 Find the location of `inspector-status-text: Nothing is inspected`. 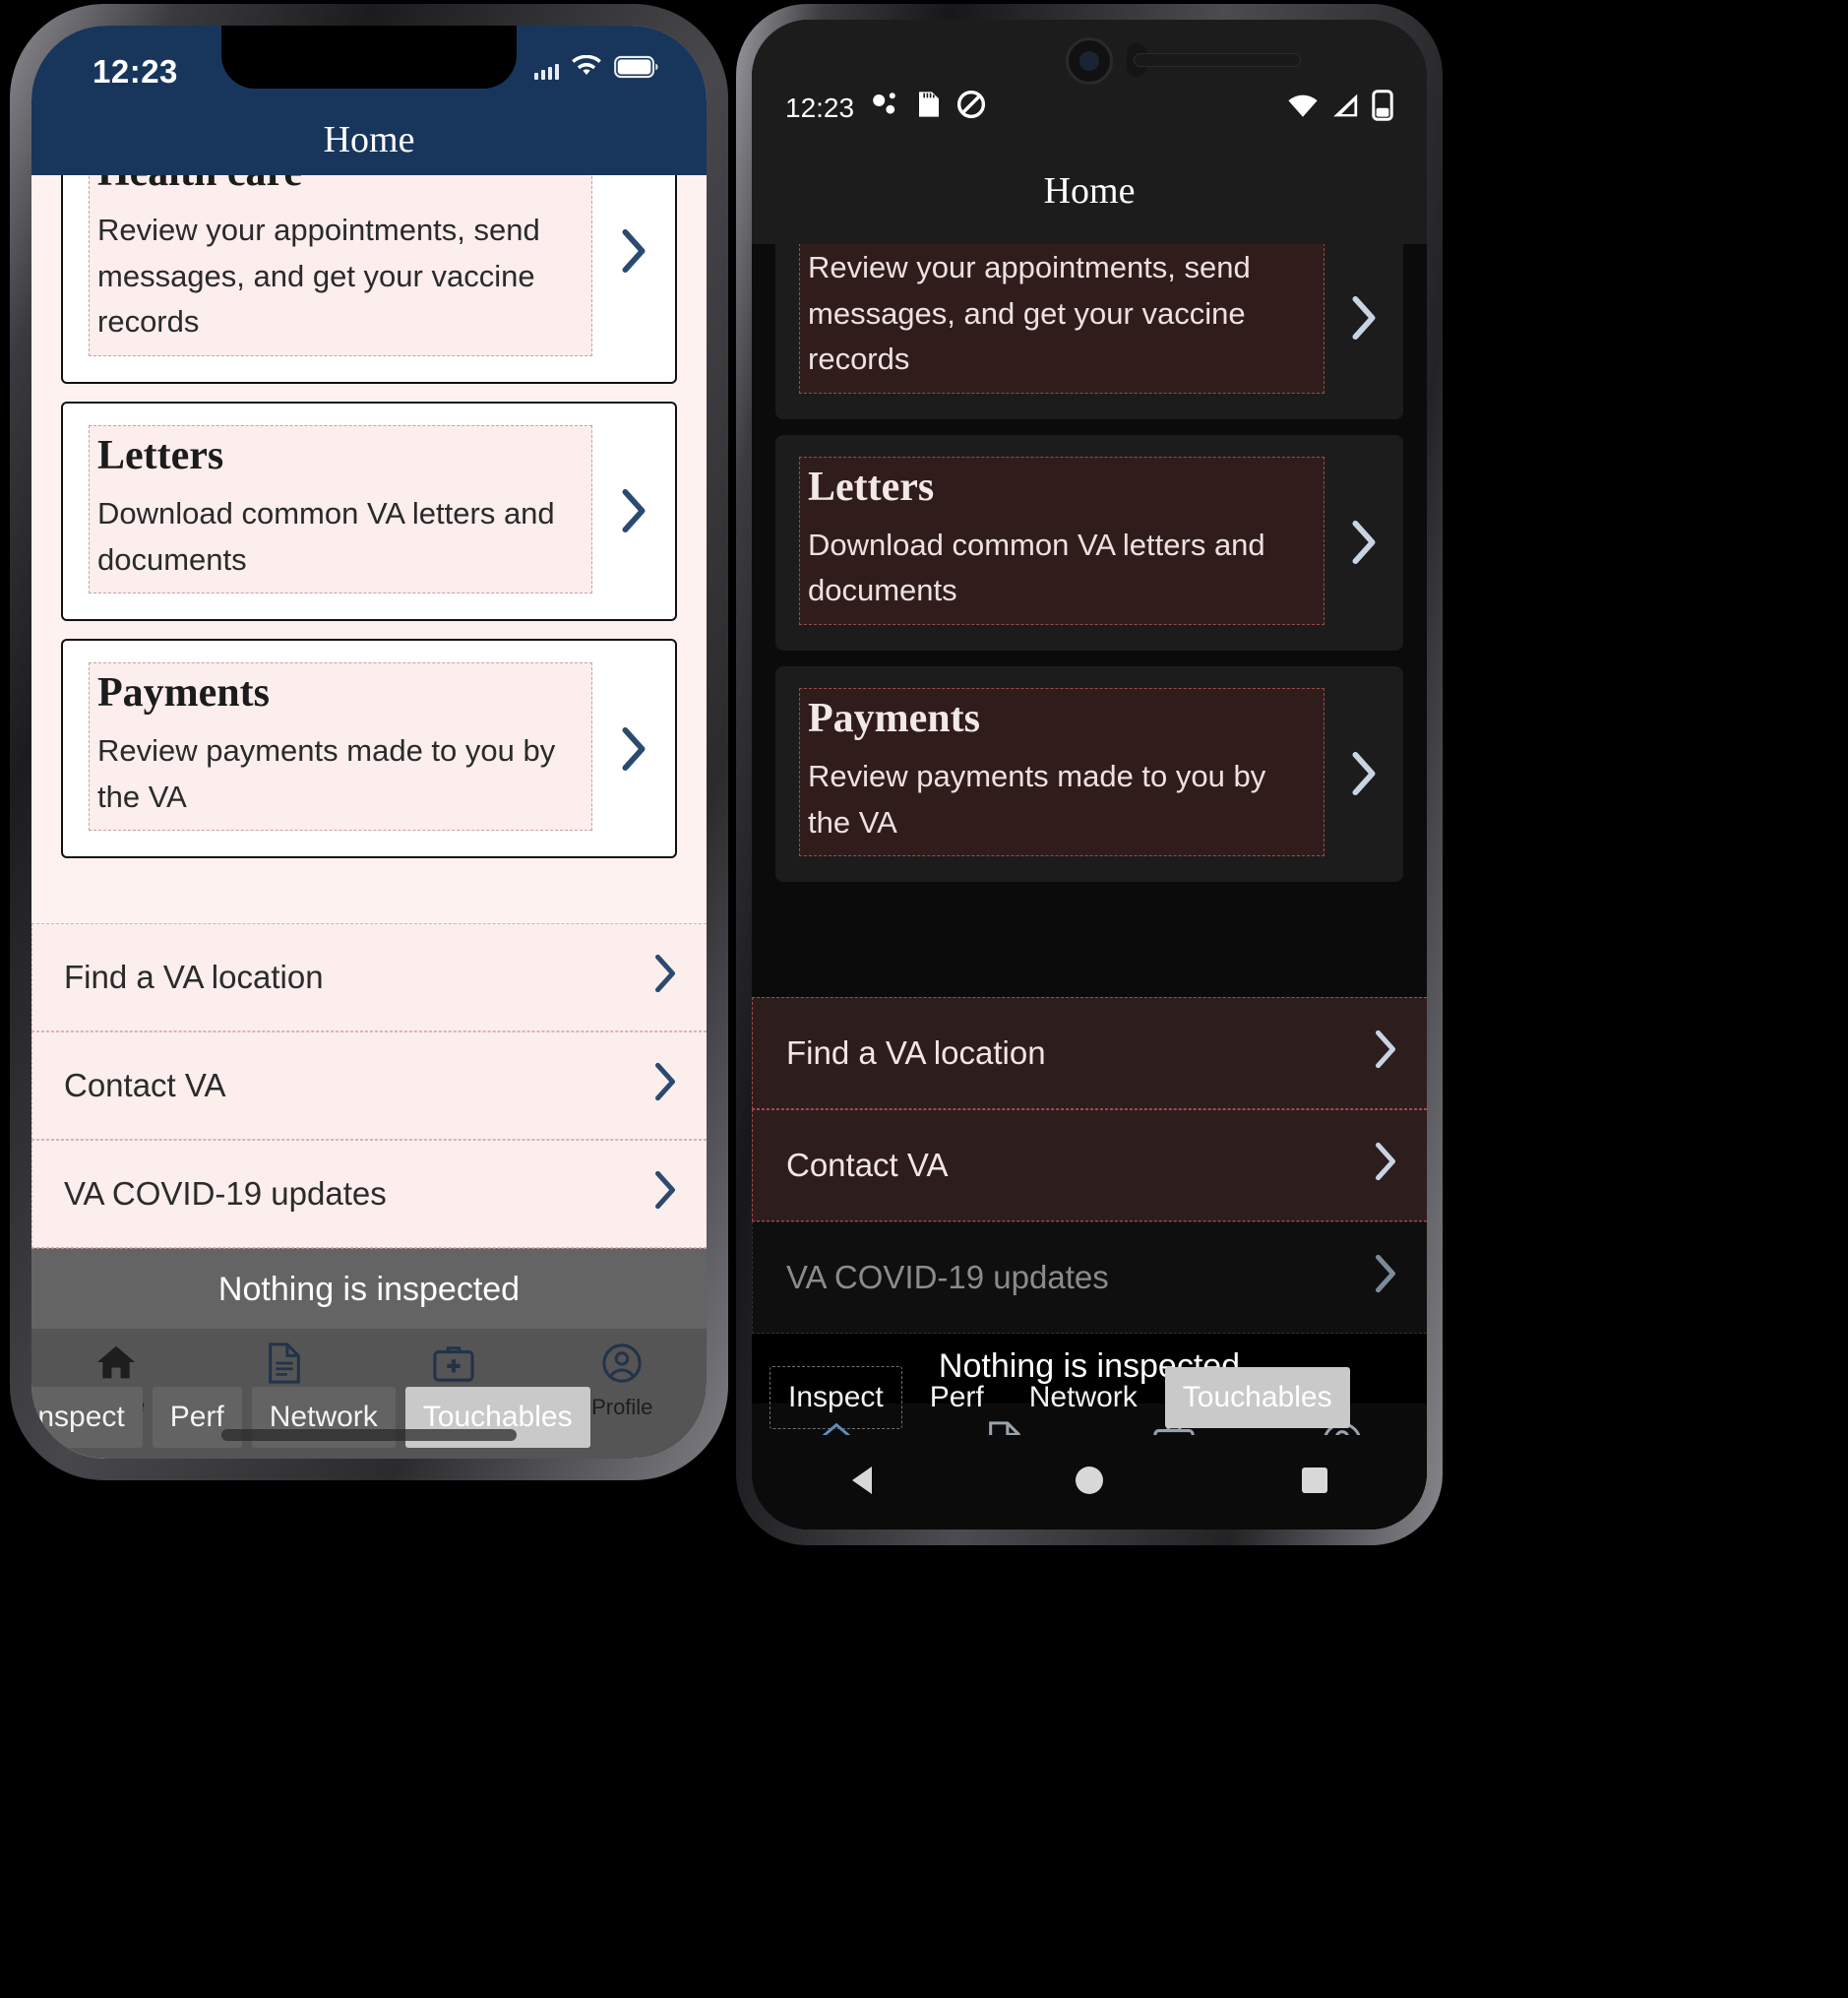

inspector-status-text: Nothing is inspected is located at coordinates (369, 1289).